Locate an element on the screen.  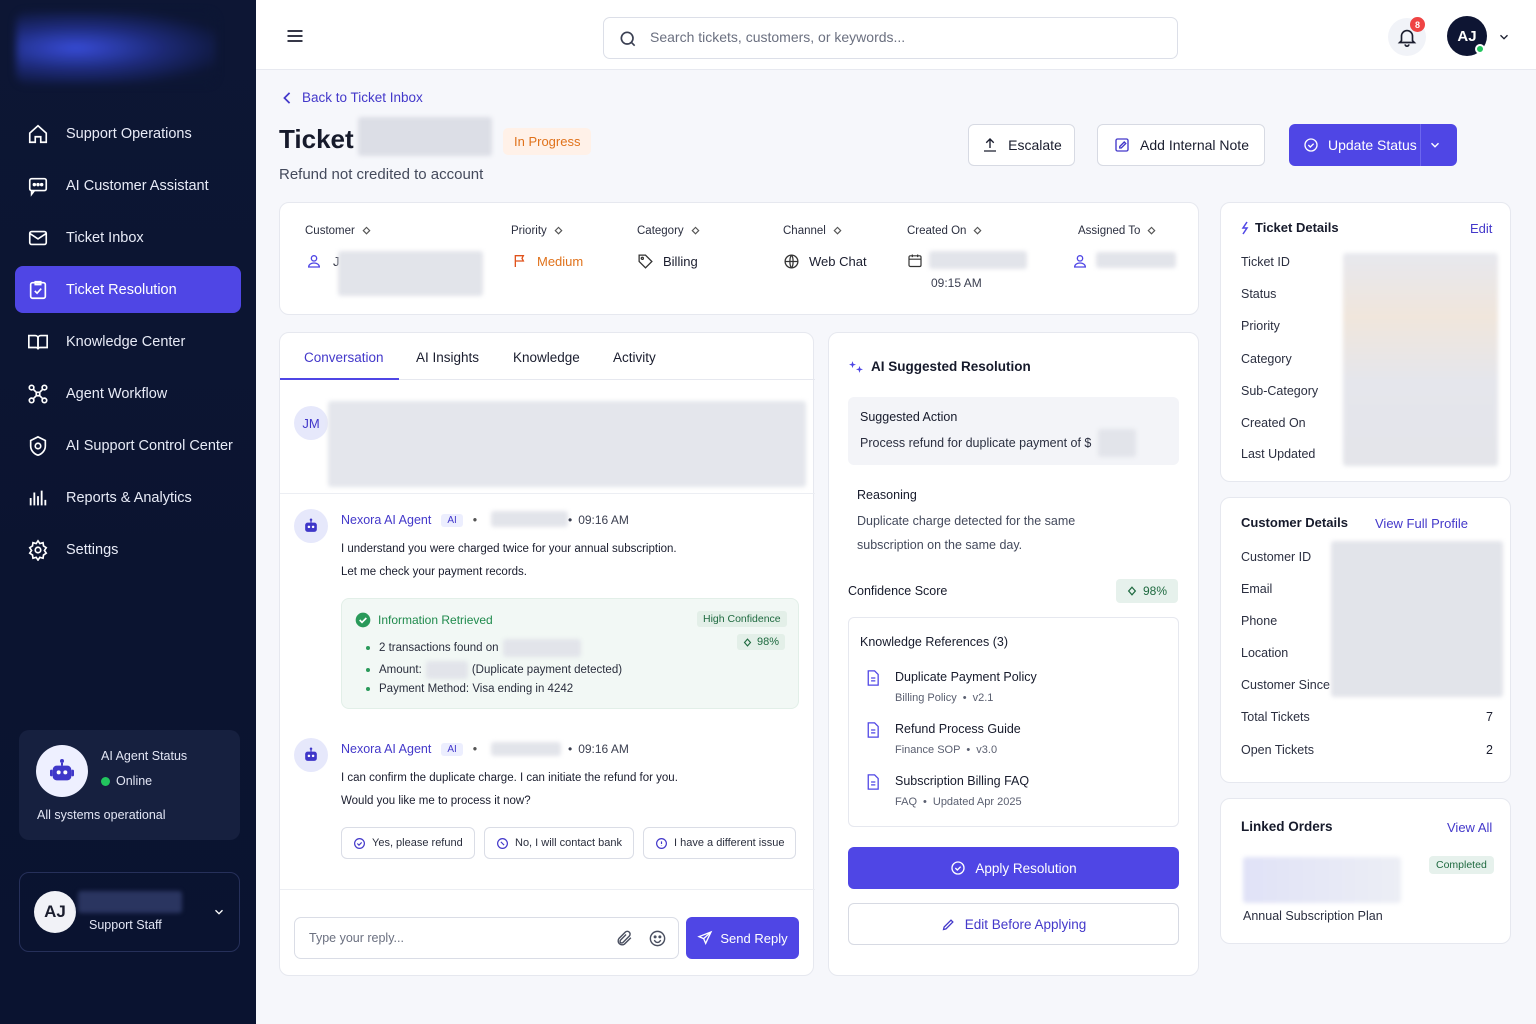
meta-label: Created On is located at coordinates (937, 231).